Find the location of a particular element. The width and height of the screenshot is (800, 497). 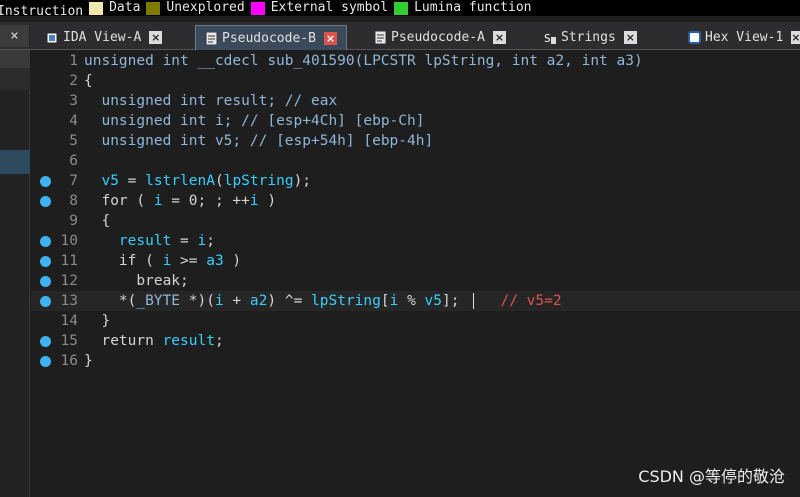

hex-view-icon is located at coordinates (694, 38).